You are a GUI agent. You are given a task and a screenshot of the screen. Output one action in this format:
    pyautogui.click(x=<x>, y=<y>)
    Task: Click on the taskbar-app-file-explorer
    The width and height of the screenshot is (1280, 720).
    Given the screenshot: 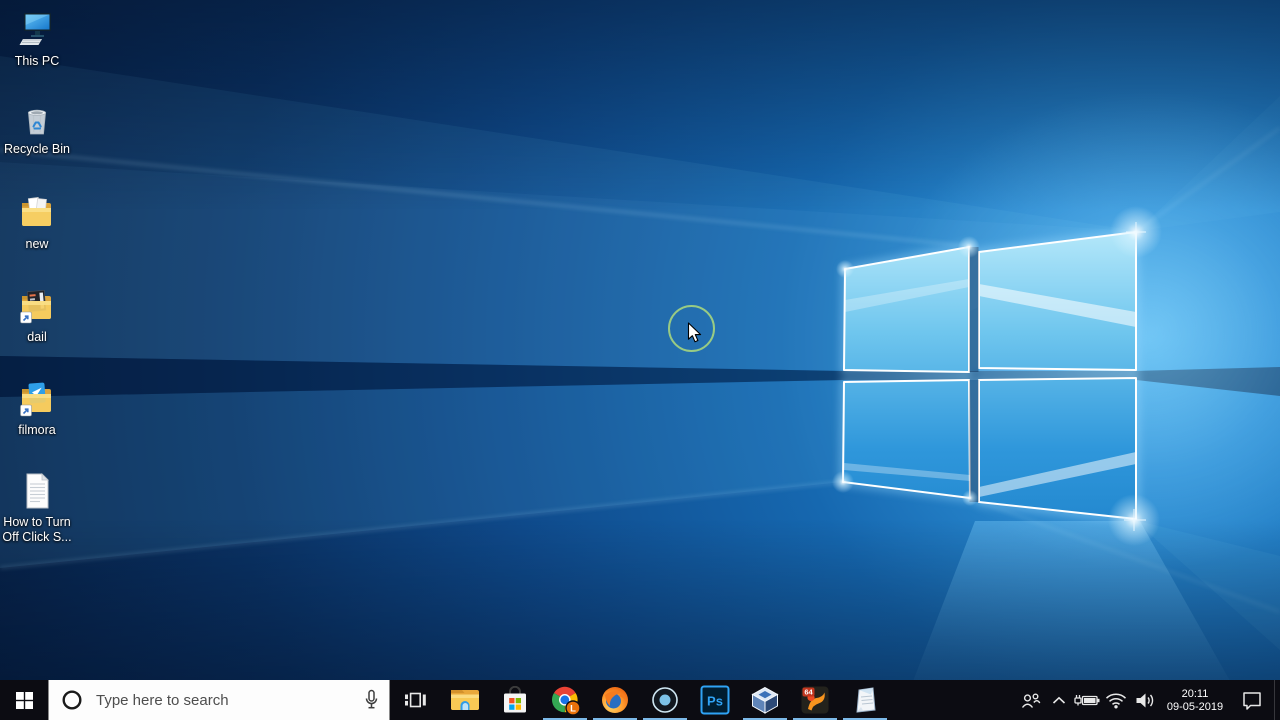 What is the action you would take?
    pyautogui.click(x=465, y=700)
    